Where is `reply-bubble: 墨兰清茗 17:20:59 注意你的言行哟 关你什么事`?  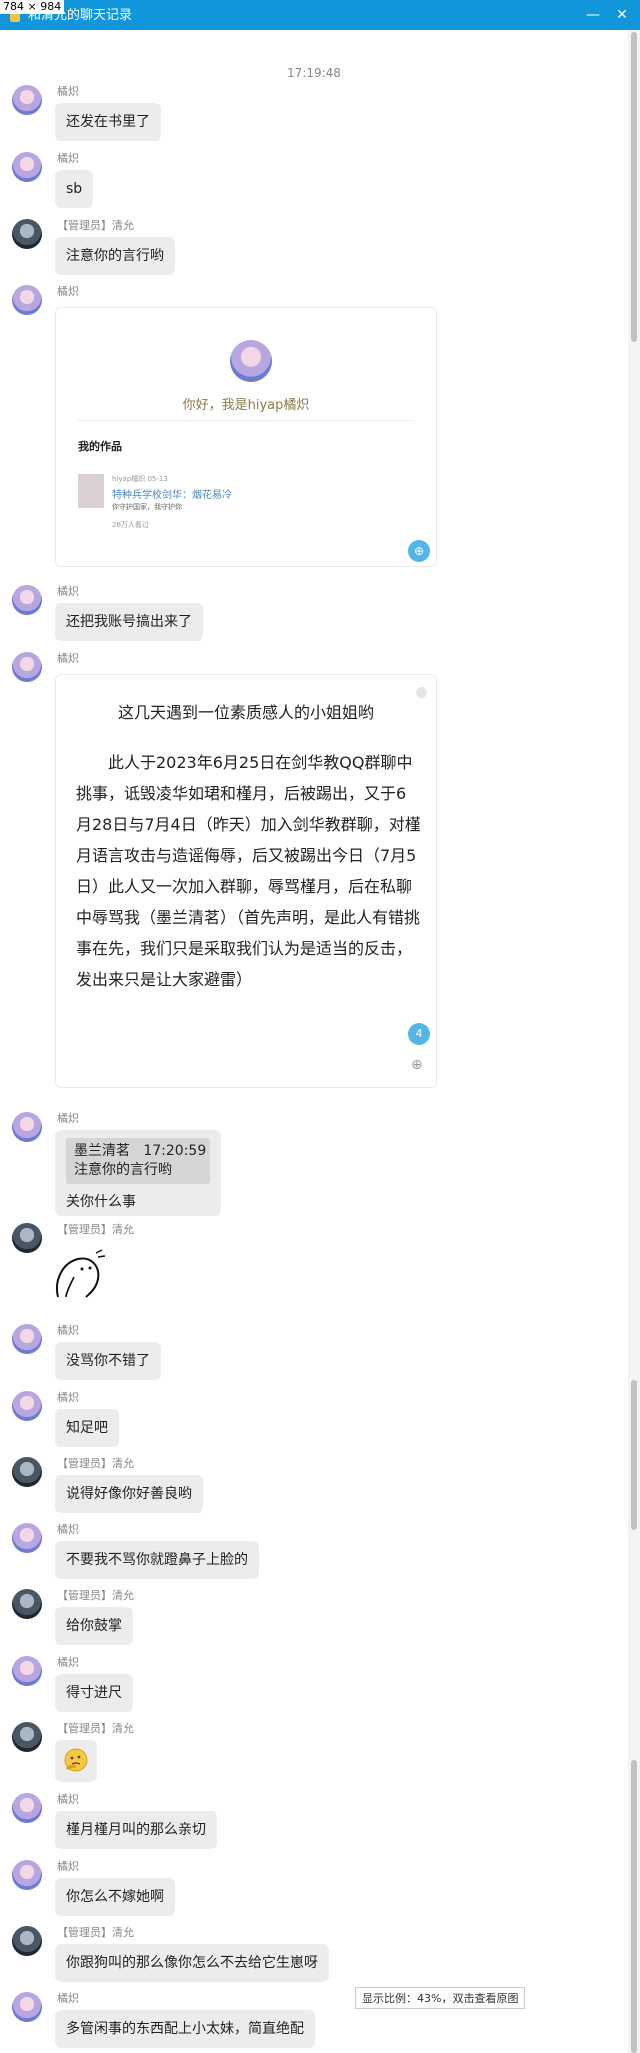 reply-bubble: 墨兰清茗 17:20:59 注意你的言行哟 关你什么事 is located at coordinates (138, 1173).